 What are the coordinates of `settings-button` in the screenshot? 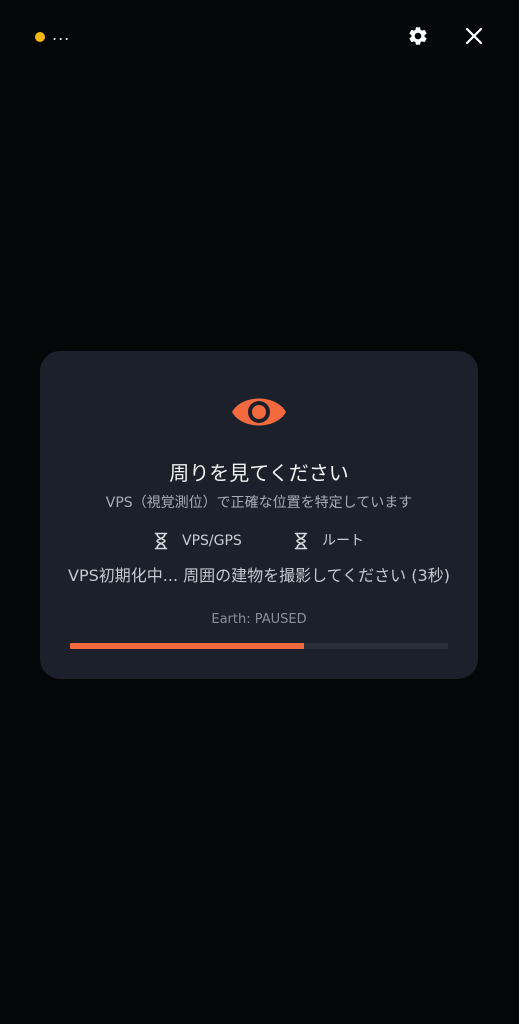 It's located at (418, 36).